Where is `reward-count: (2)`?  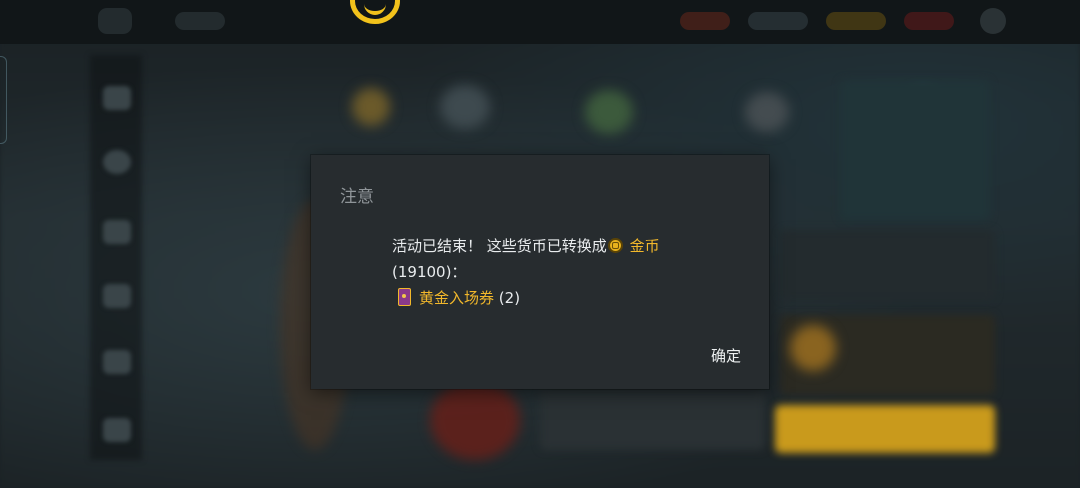 reward-count: (2) is located at coordinates (509, 298).